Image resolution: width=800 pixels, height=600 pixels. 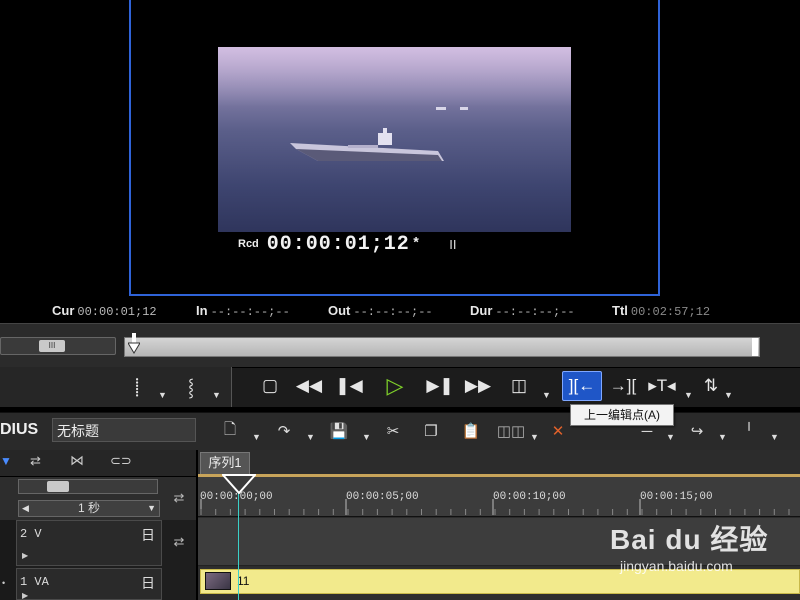 I want to click on stop-icon: ▢, so click(x=270, y=386).